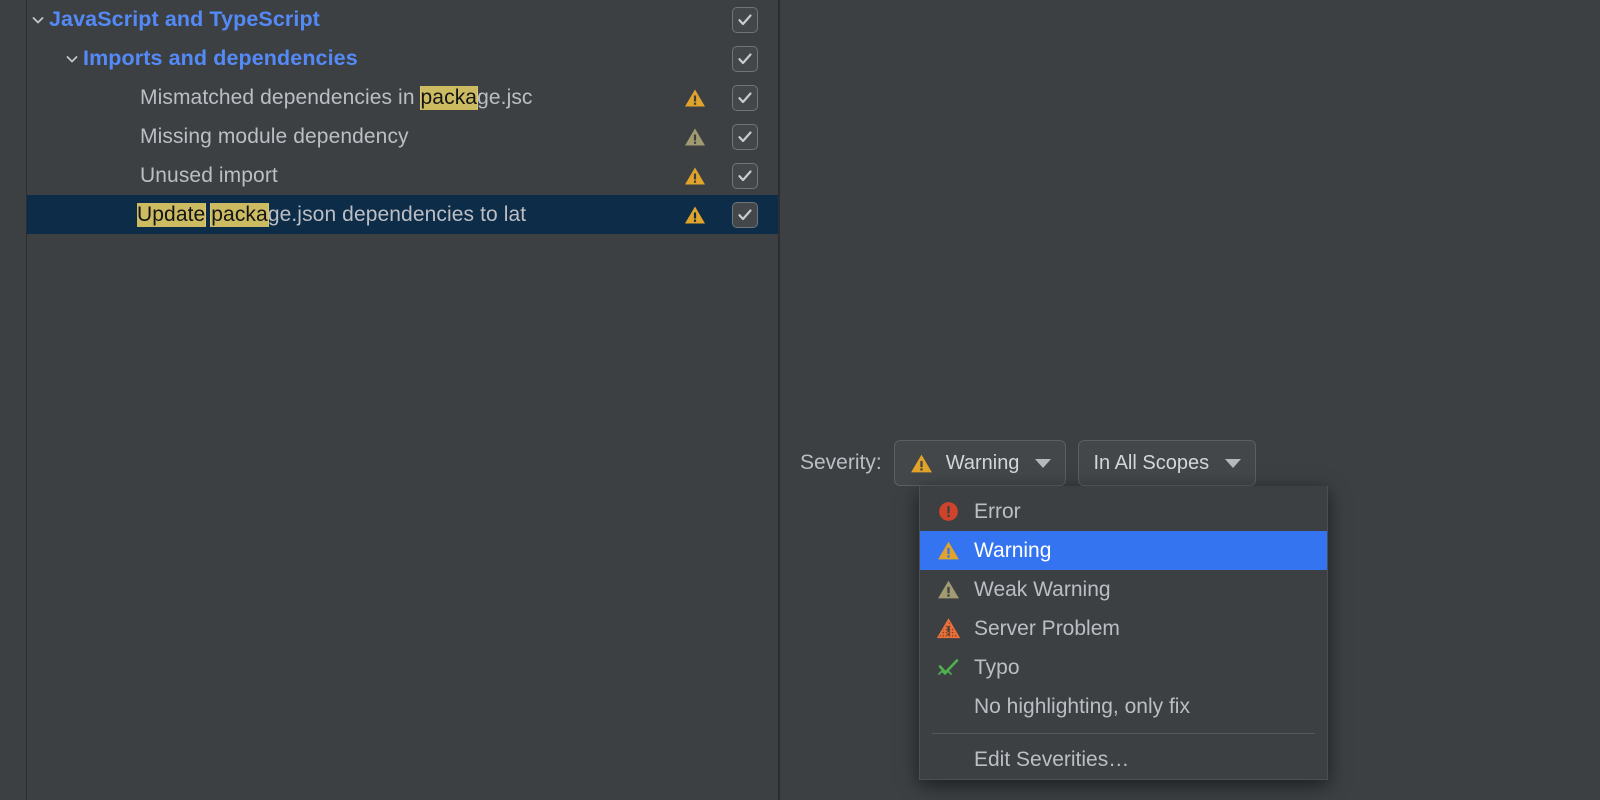 This screenshot has width=1600, height=800. What do you see at coordinates (402, 58) in the screenshot?
I see `tree-row-group-imports-and-dependencies: Imports and dependencies` at bounding box center [402, 58].